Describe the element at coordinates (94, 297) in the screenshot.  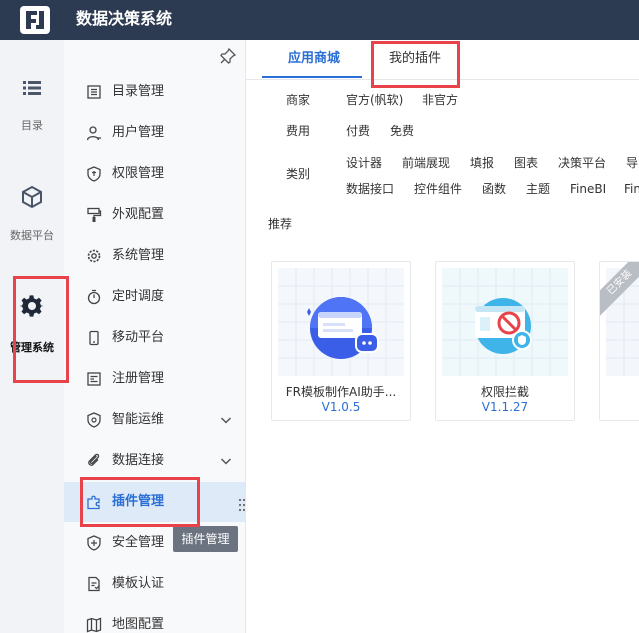
I see `timer-icon` at that location.